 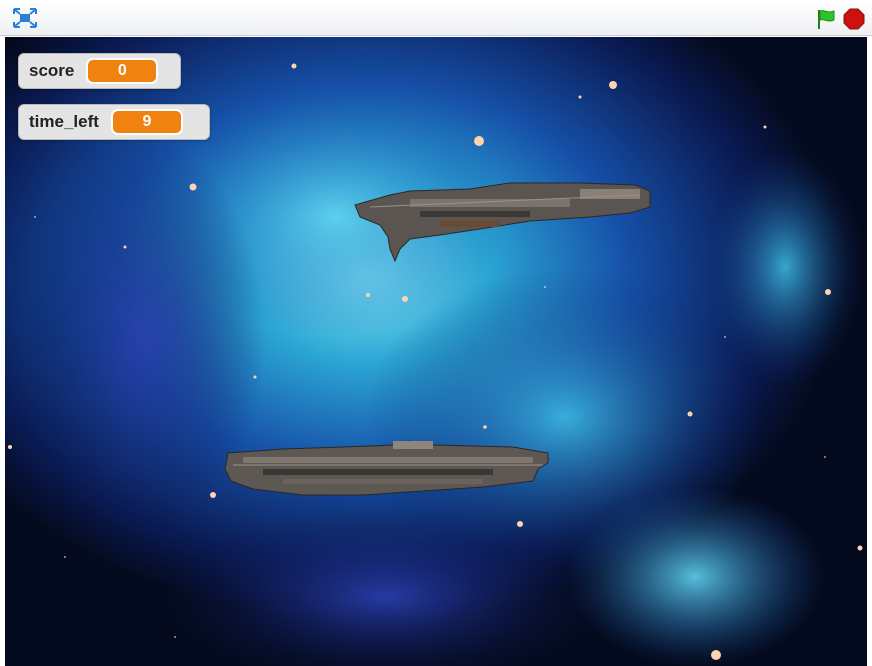 What do you see at coordinates (64, 121) in the screenshot?
I see `time-left-label: time_left` at bounding box center [64, 121].